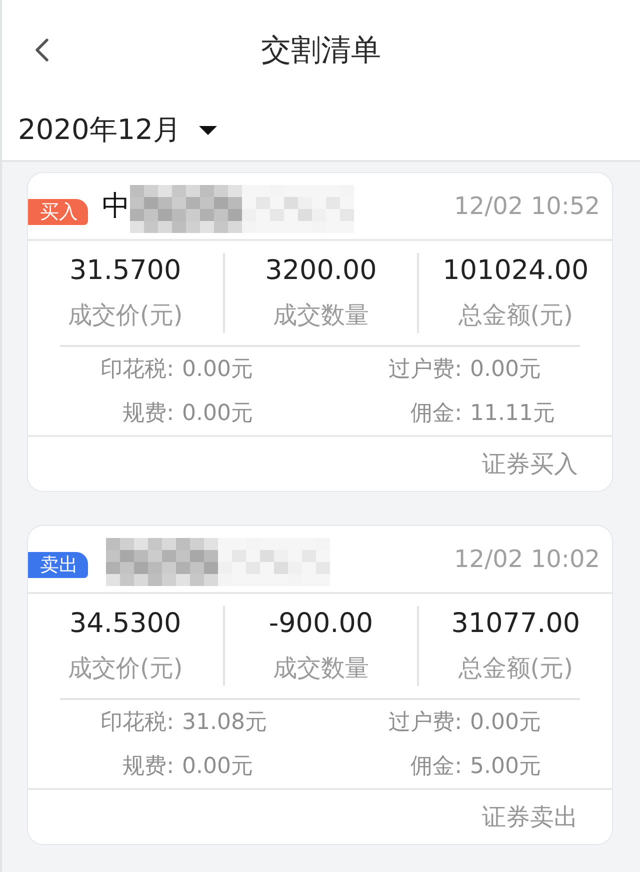 This screenshot has width=640, height=872. Describe the element at coordinates (530, 464) in the screenshot. I see `trade-type: 证券买入` at that location.